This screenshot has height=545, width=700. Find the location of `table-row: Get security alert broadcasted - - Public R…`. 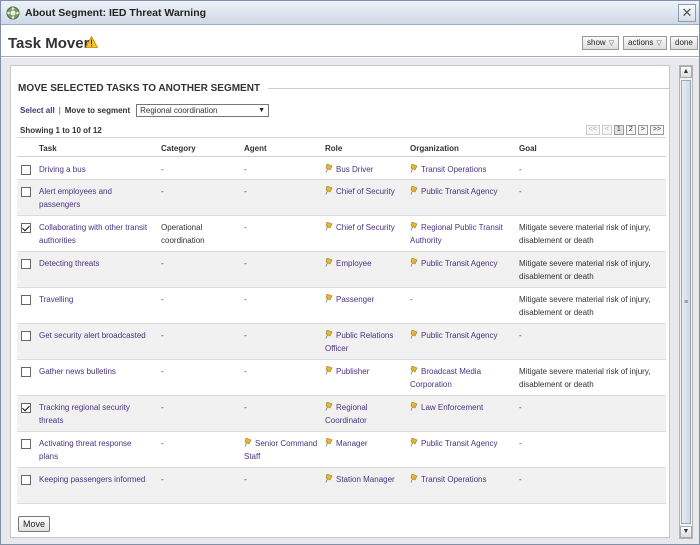

table-row: Get security alert broadcasted - - Public R… is located at coordinates (341, 342).